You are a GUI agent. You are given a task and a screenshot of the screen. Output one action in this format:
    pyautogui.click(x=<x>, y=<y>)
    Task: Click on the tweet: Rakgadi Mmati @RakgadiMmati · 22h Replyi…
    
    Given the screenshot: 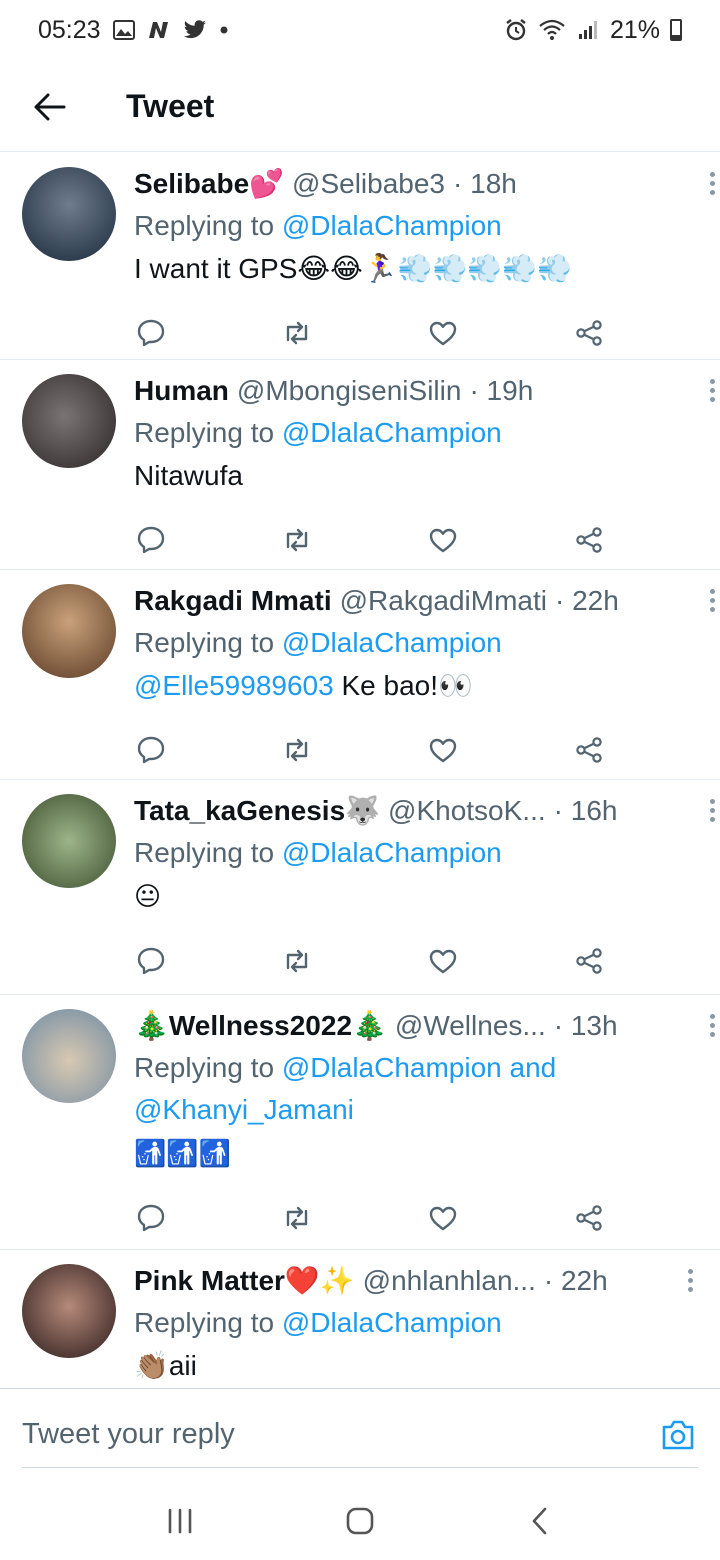 What is the action you would take?
    pyautogui.click(x=360, y=675)
    